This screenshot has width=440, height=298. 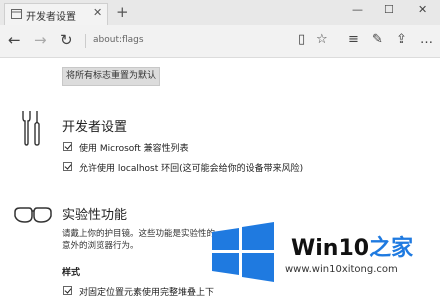 I want to click on web-note-icon: ✎, so click(x=377, y=39).